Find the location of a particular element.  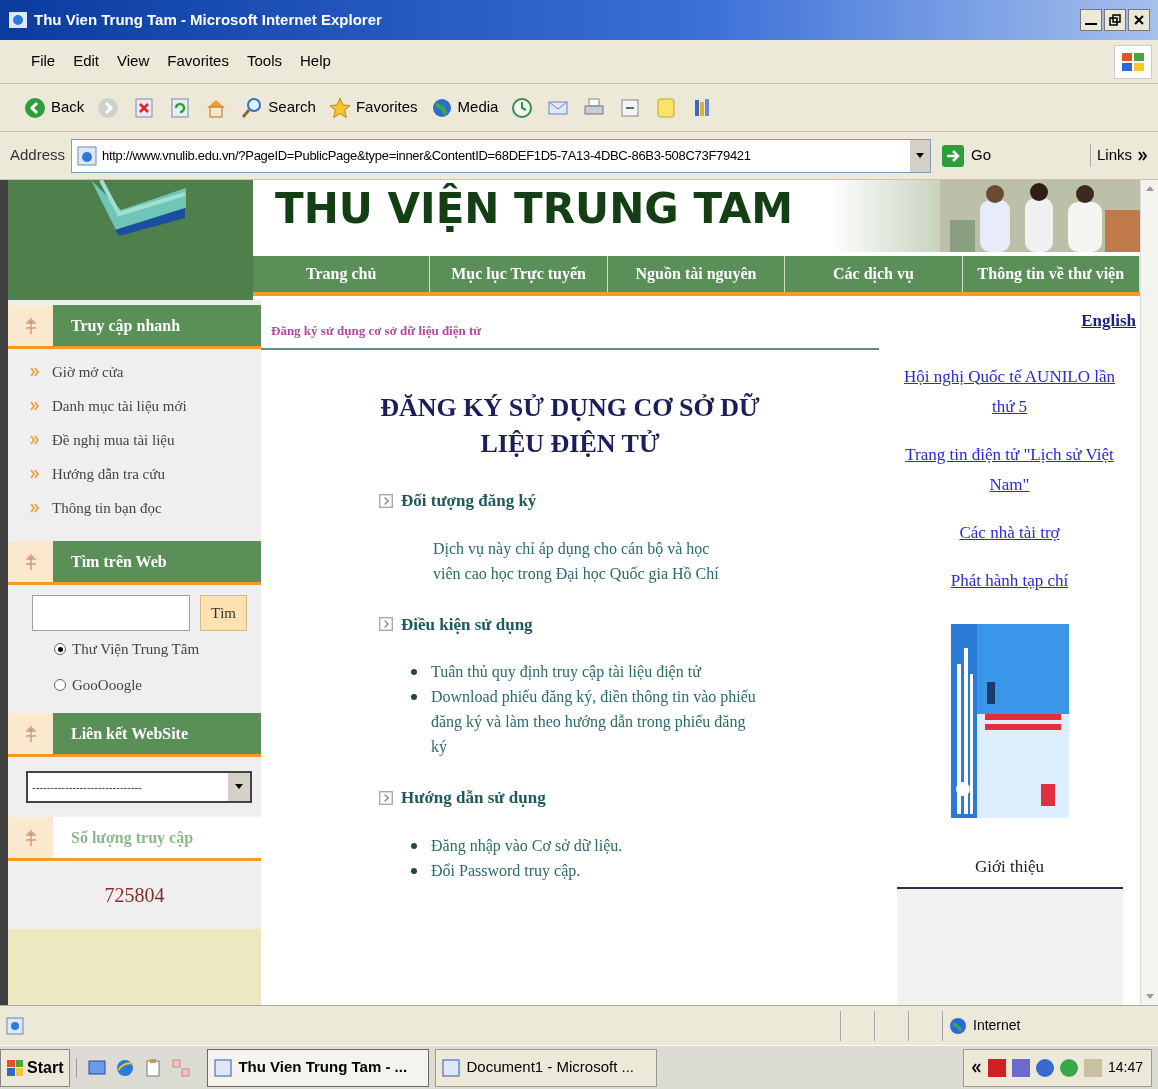

star-icon is located at coordinates (339, 107).